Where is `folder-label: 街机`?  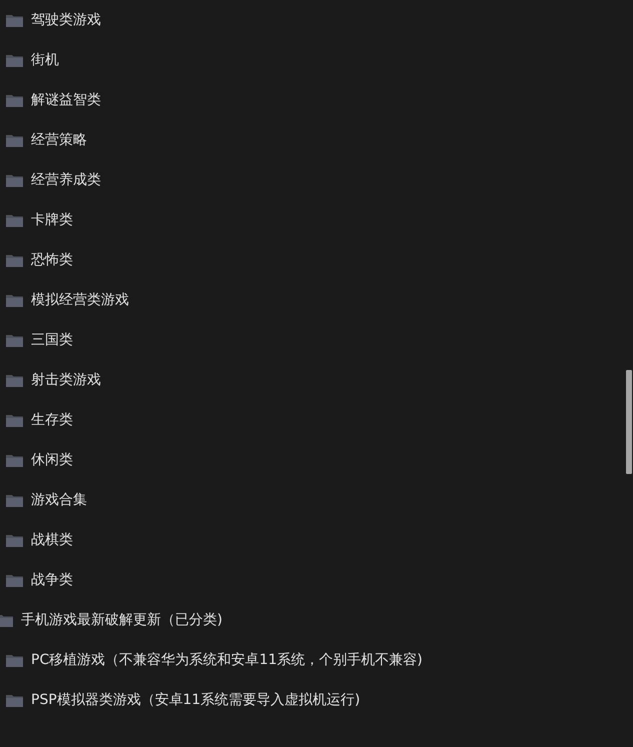
folder-label: 街机 is located at coordinates (45, 60).